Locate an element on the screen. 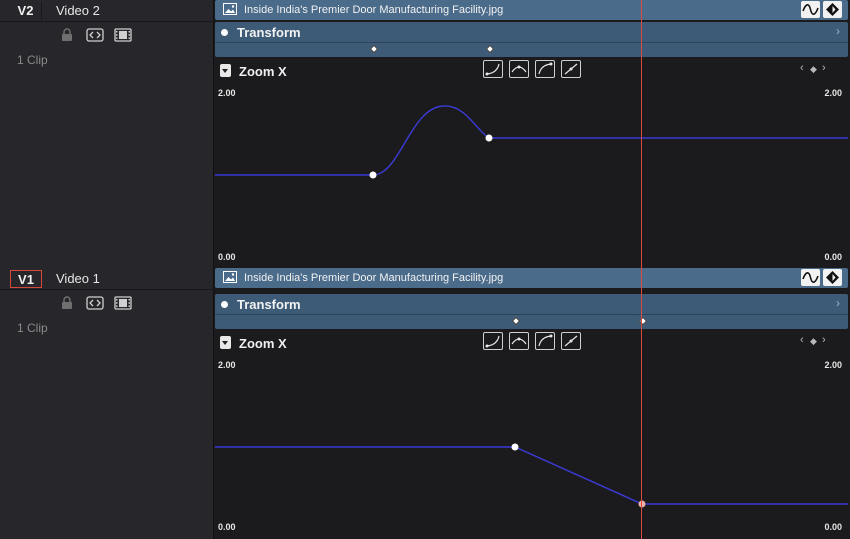 The image size is (850, 539). playhead is located at coordinates (641, 269).